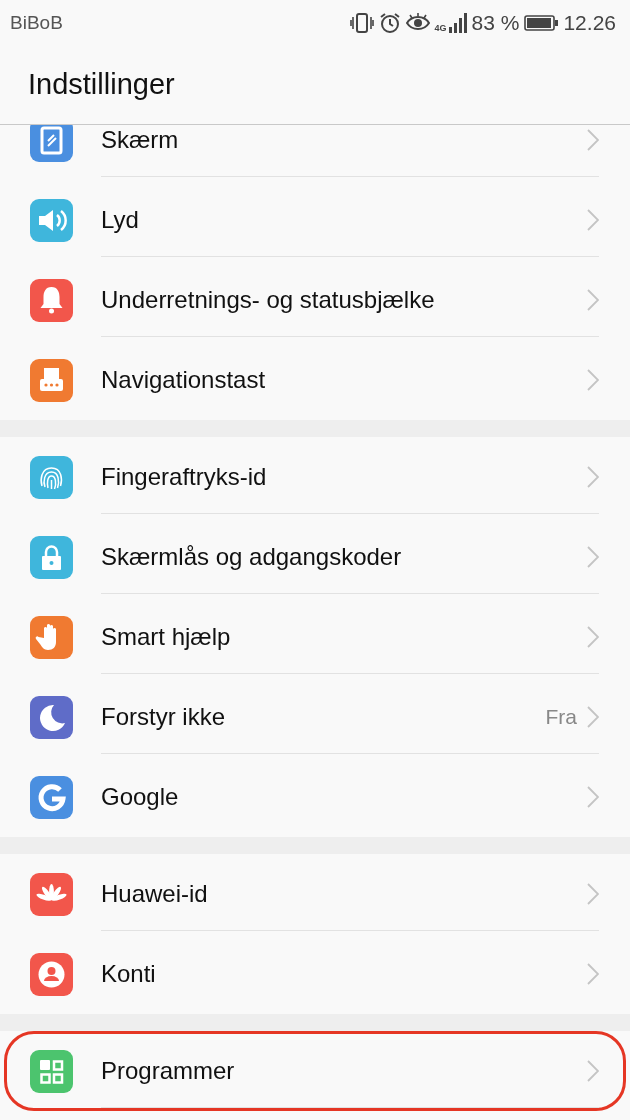  I want to click on moon-icon, so click(51, 717).